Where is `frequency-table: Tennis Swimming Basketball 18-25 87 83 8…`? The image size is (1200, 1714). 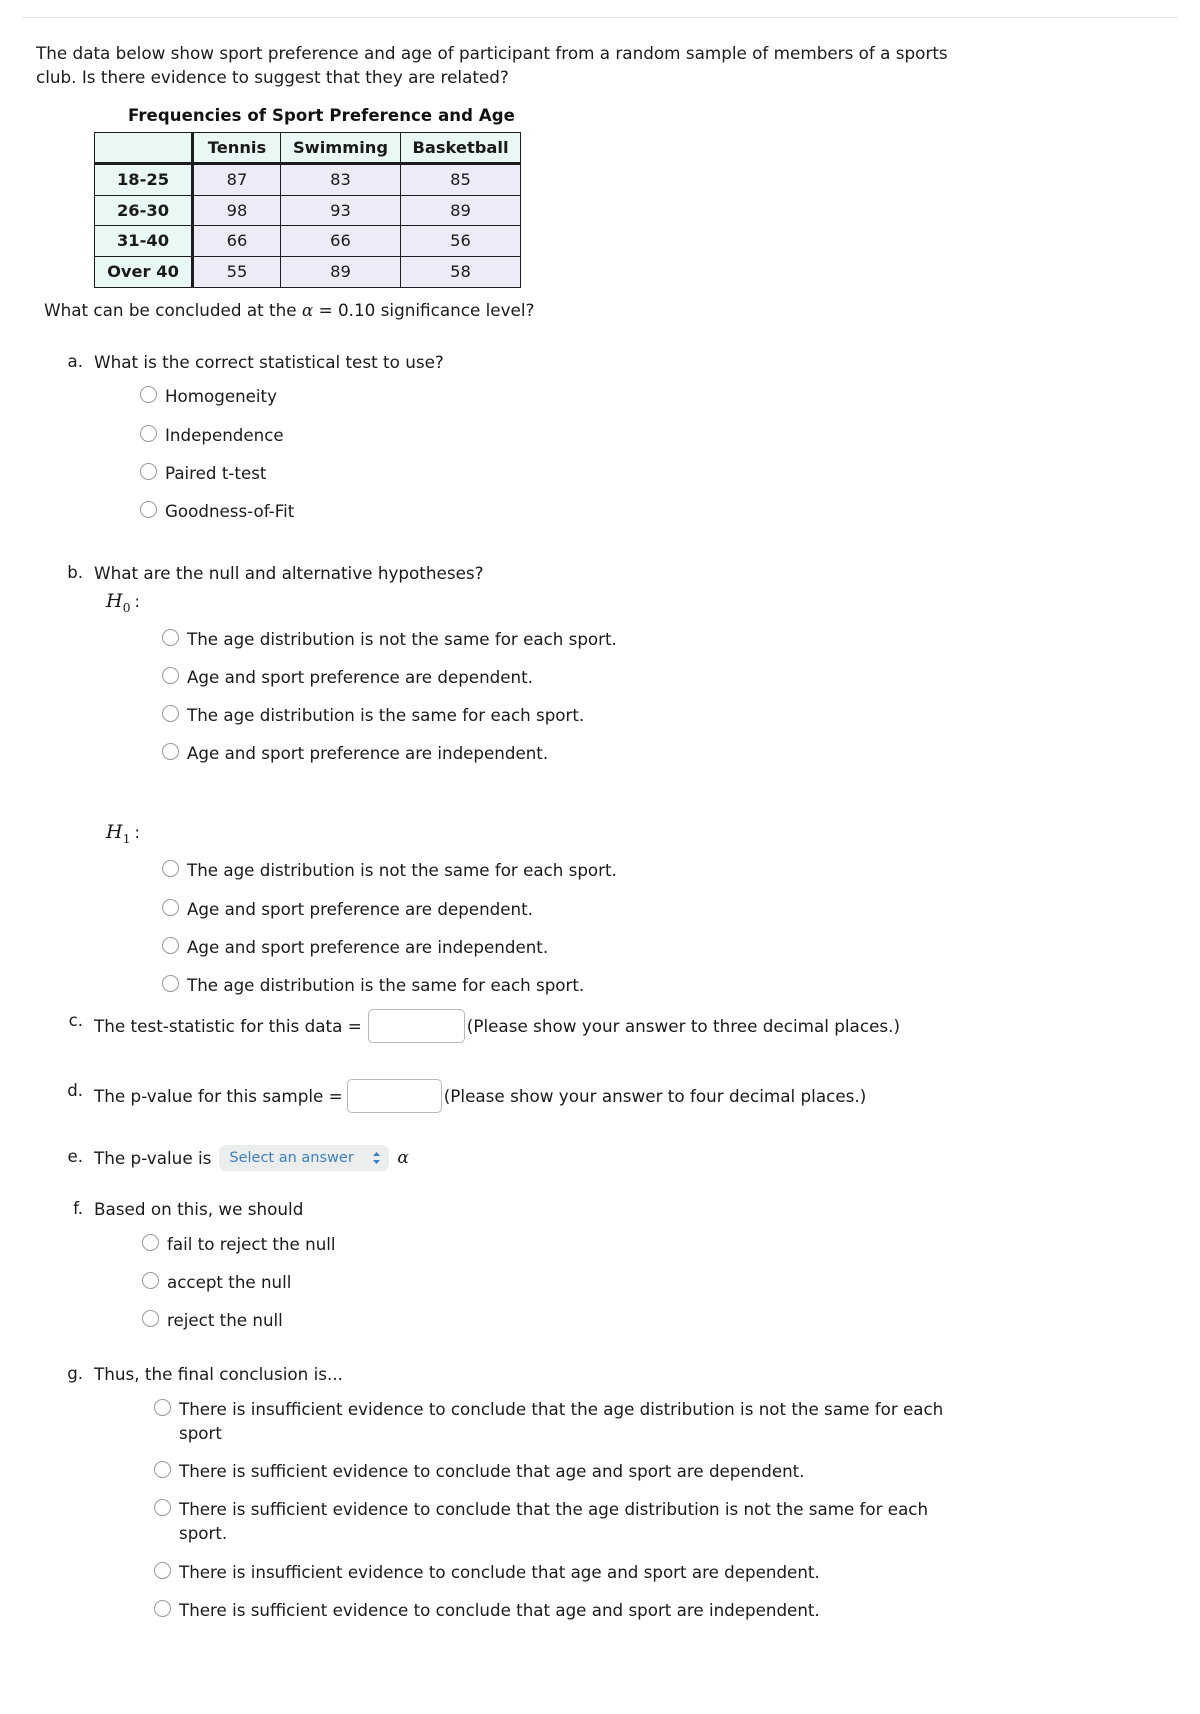
frequency-table: Tennis Swimming Basketball 18-25 87 83 8… is located at coordinates (307, 209).